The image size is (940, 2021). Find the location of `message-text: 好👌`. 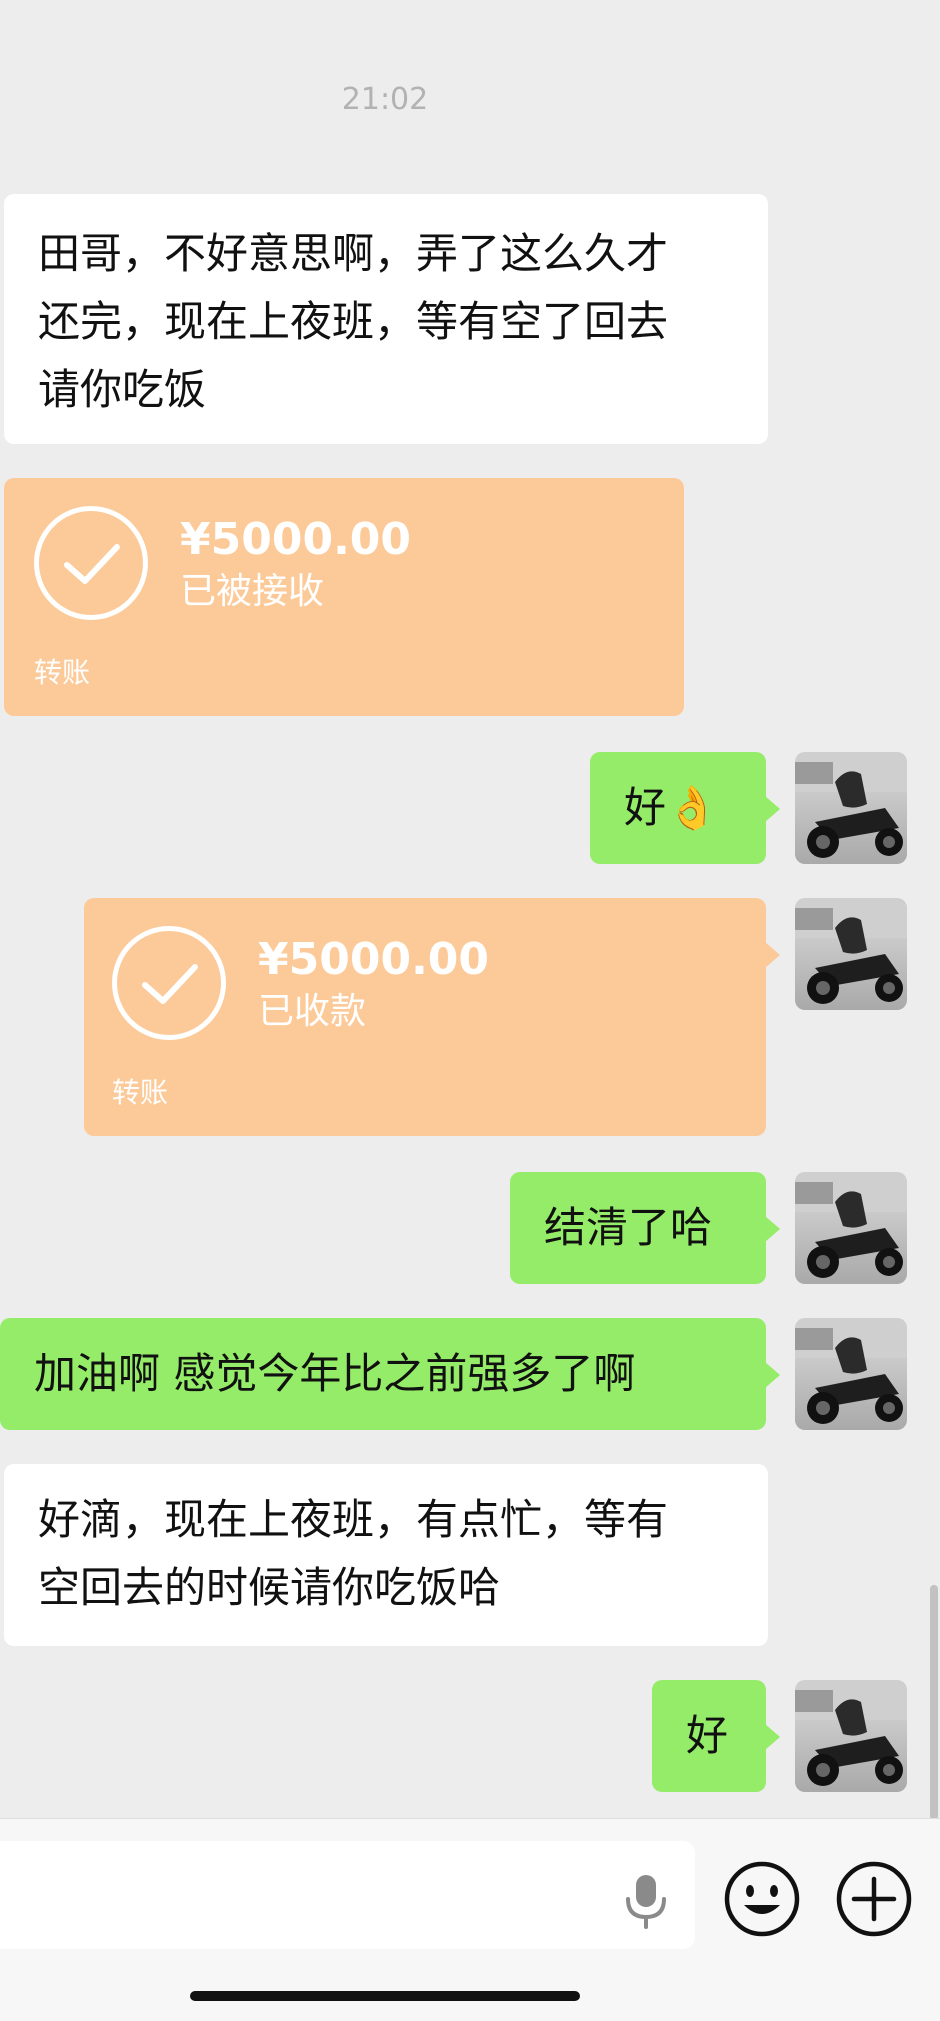

message-text: 好👌 is located at coordinates (671, 807).